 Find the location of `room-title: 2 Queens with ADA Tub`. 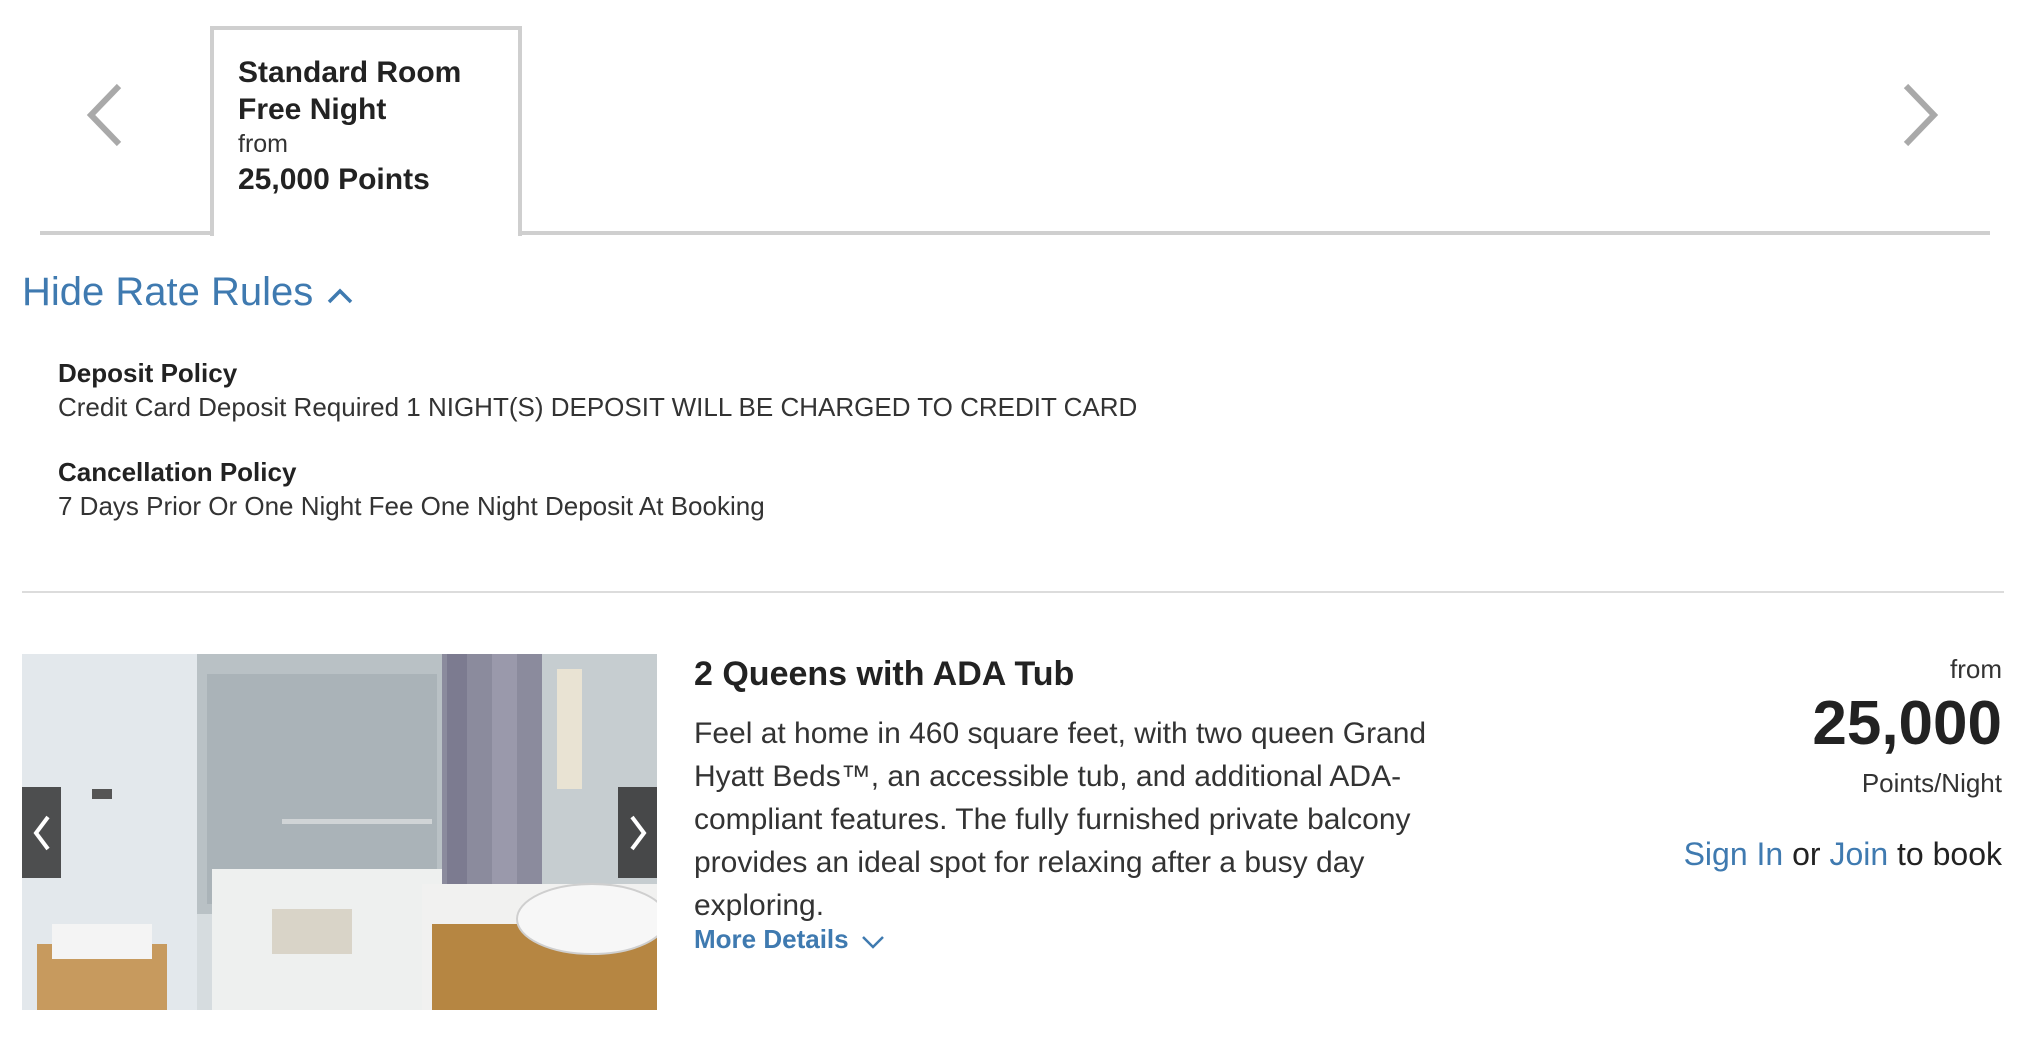

room-title: 2 Queens with ADA Tub is located at coordinates (884, 674).